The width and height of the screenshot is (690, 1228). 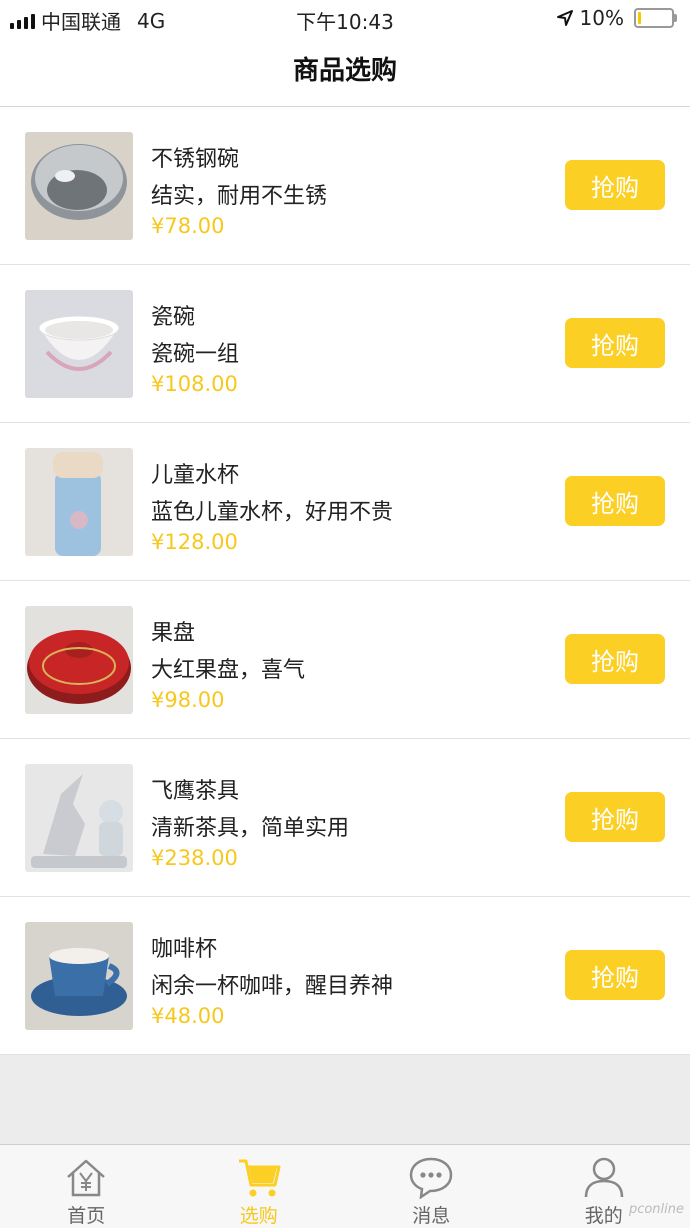 I want to click on product-description: 清新茶具，简单实用, so click(x=250, y=826).